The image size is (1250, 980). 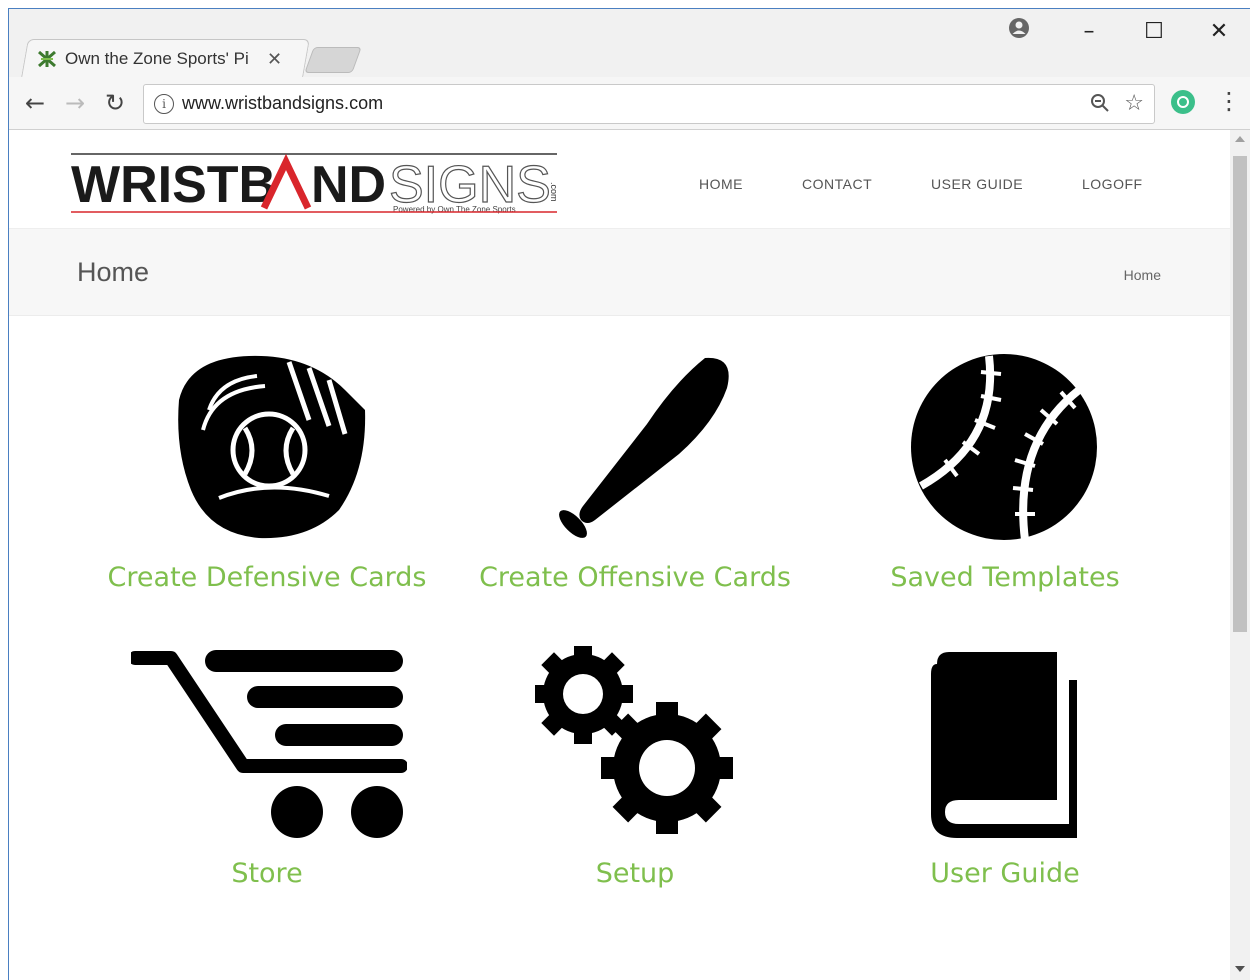 I want to click on zoom-icon, so click(x=1100, y=105).